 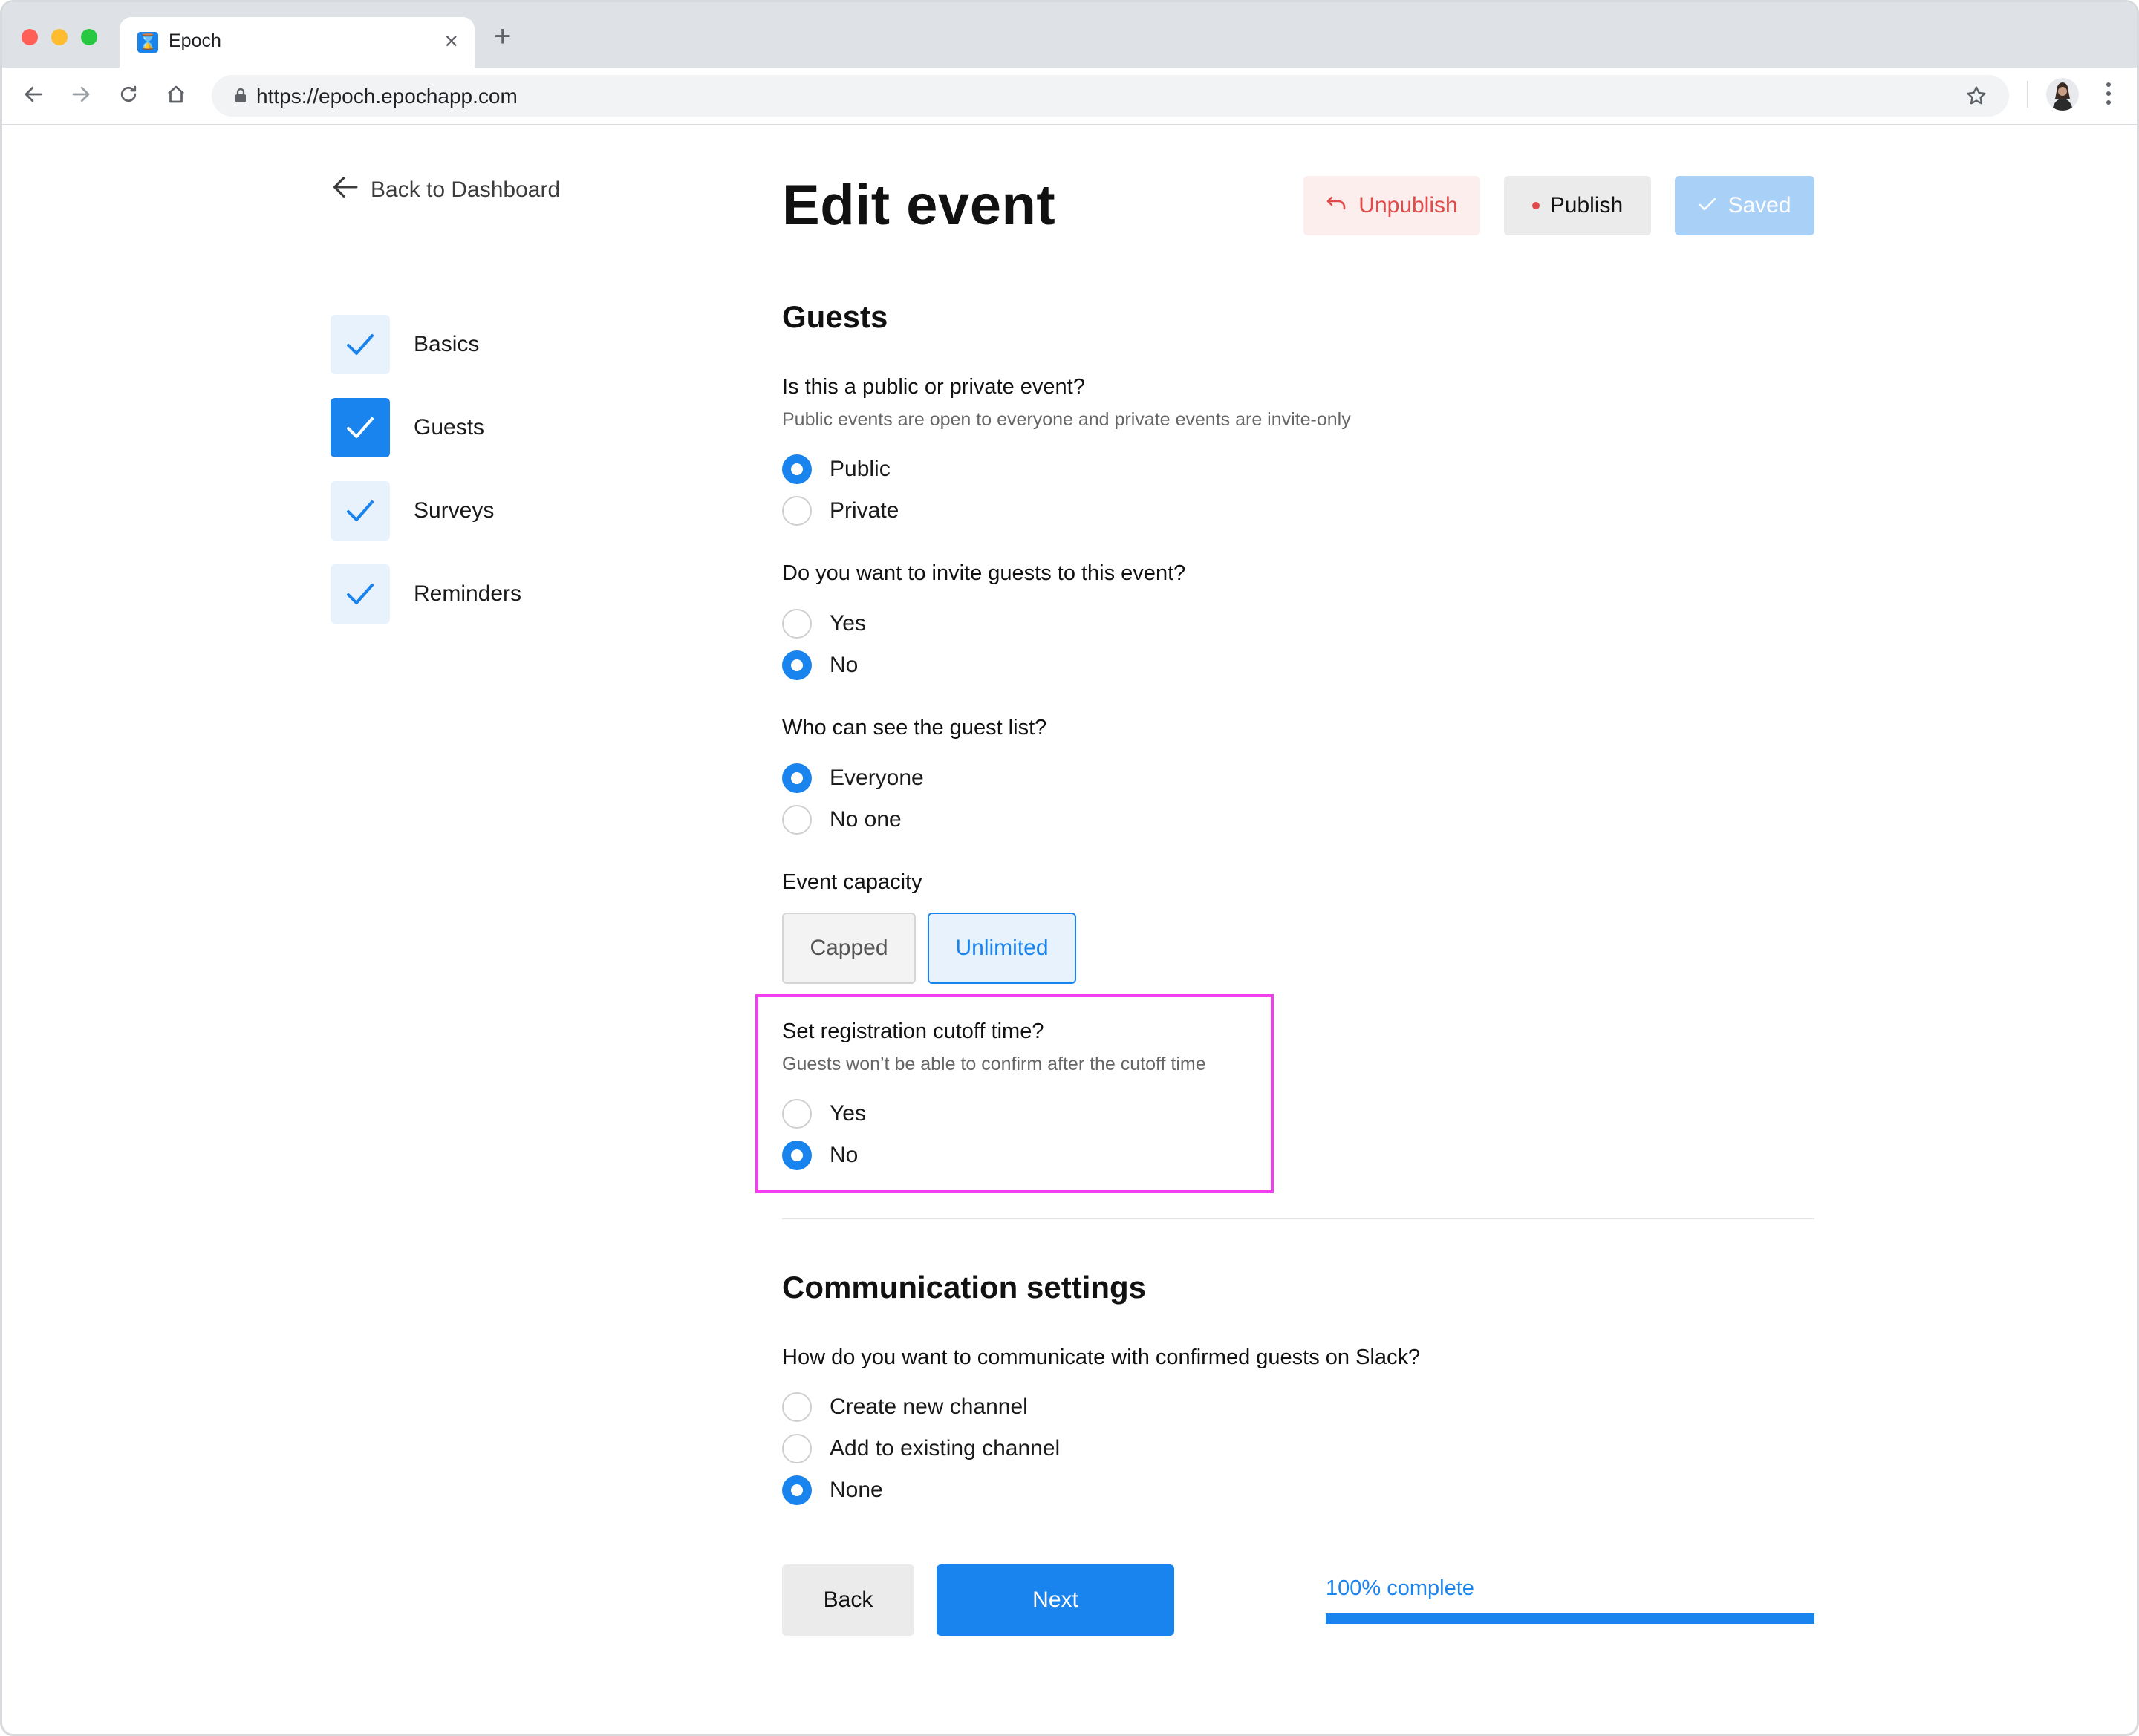 What do you see at coordinates (346, 190) in the screenshot?
I see `arrow-left-icon` at bounding box center [346, 190].